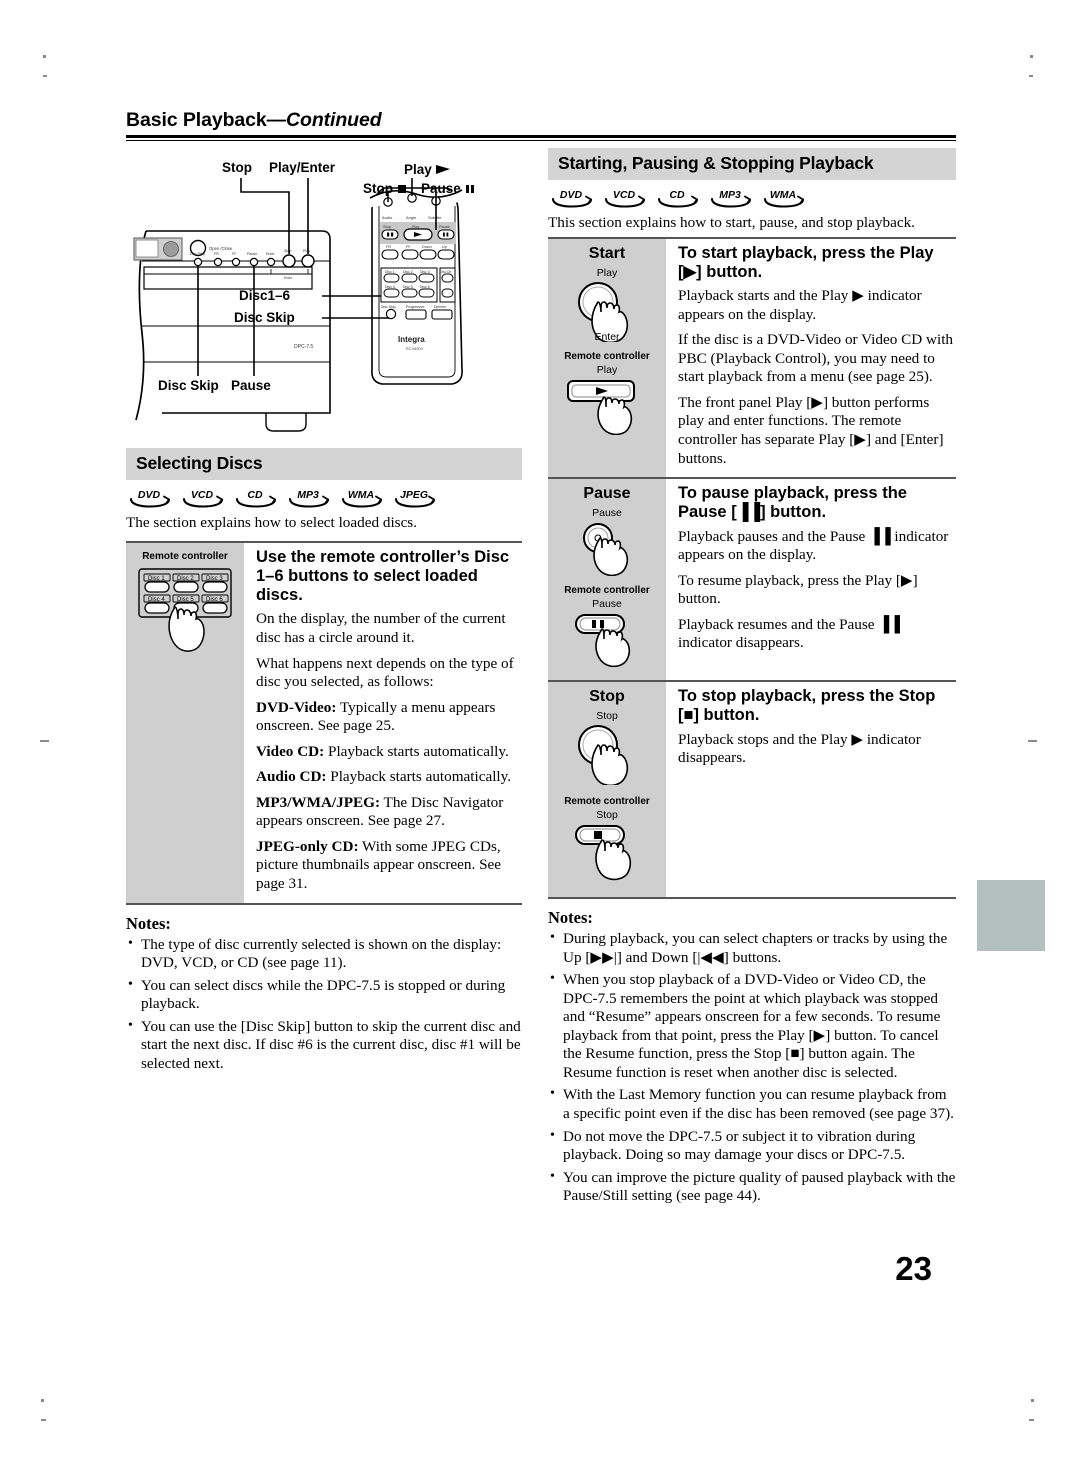 The width and height of the screenshot is (1080, 1477). I want to click on remote-stop-button-illustration, so click(603, 853).